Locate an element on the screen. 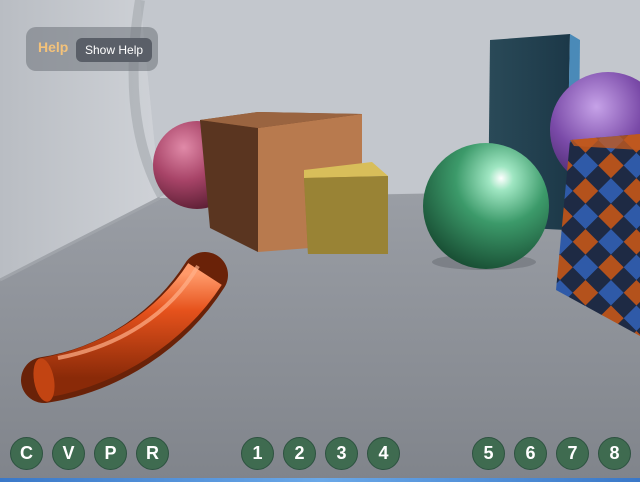 The width and height of the screenshot is (640, 482). bottom-edge-bar is located at coordinates (320, 480).